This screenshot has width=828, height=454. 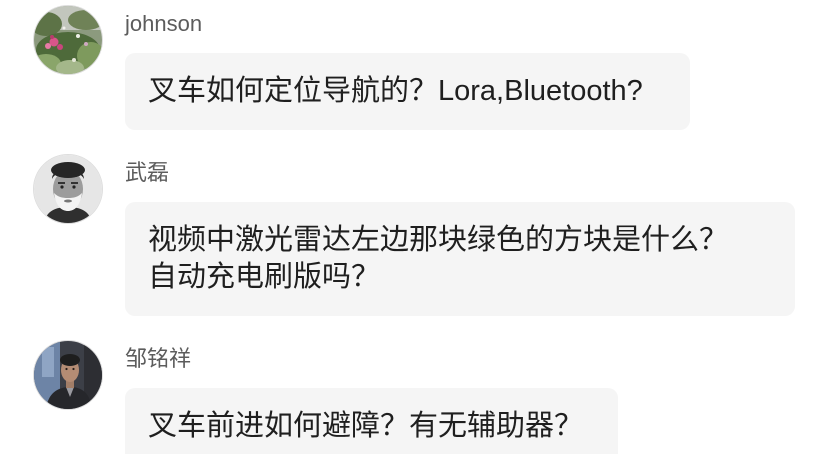 What do you see at coordinates (395, 91) in the screenshot?
I see `message-line: 叉车如何定位导航的？Lora,Bluetooth?` at bounding box center [395, 91].